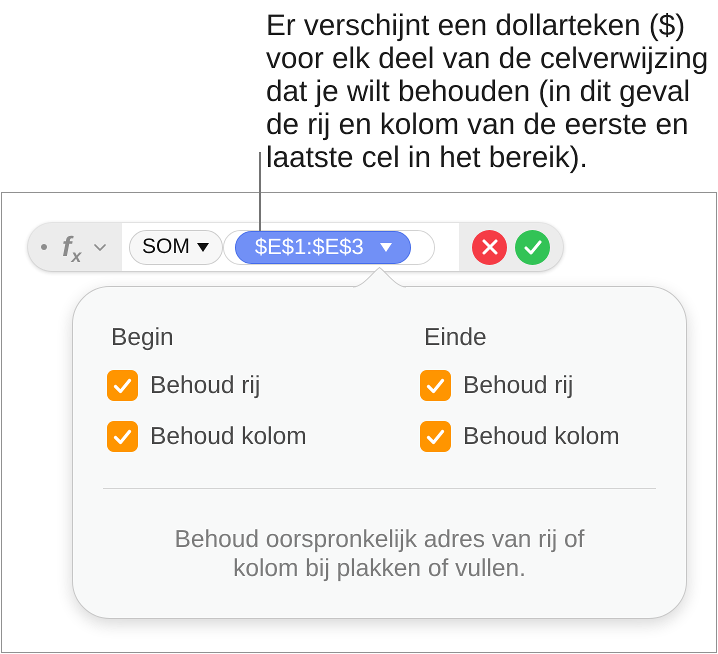 This screenshot has height=654, width=718. Describe the element at coordinates (44, 247) in the screenshot. I see `dot-icon` at that location.